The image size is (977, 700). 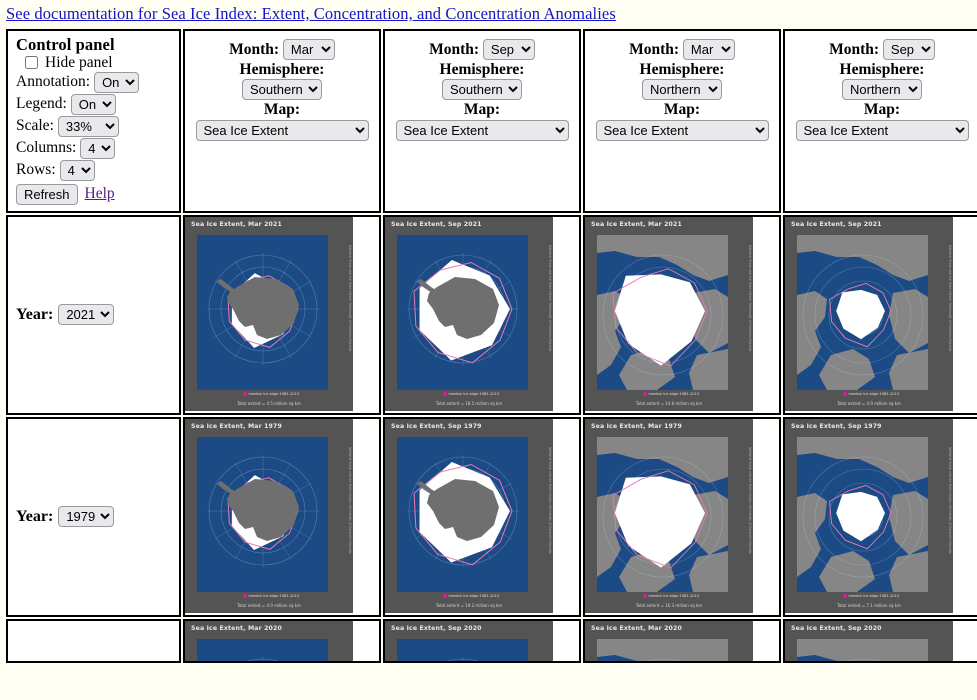 I want to click on legend-select: OnOff, so click(x=93, y=104).